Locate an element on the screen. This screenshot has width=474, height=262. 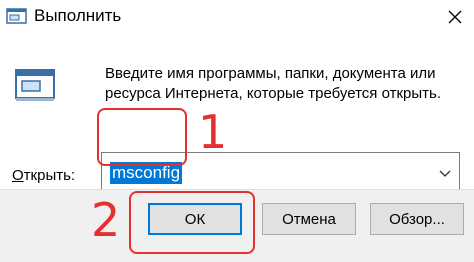
chevron-down-icon is located at coordinates (445, 173).